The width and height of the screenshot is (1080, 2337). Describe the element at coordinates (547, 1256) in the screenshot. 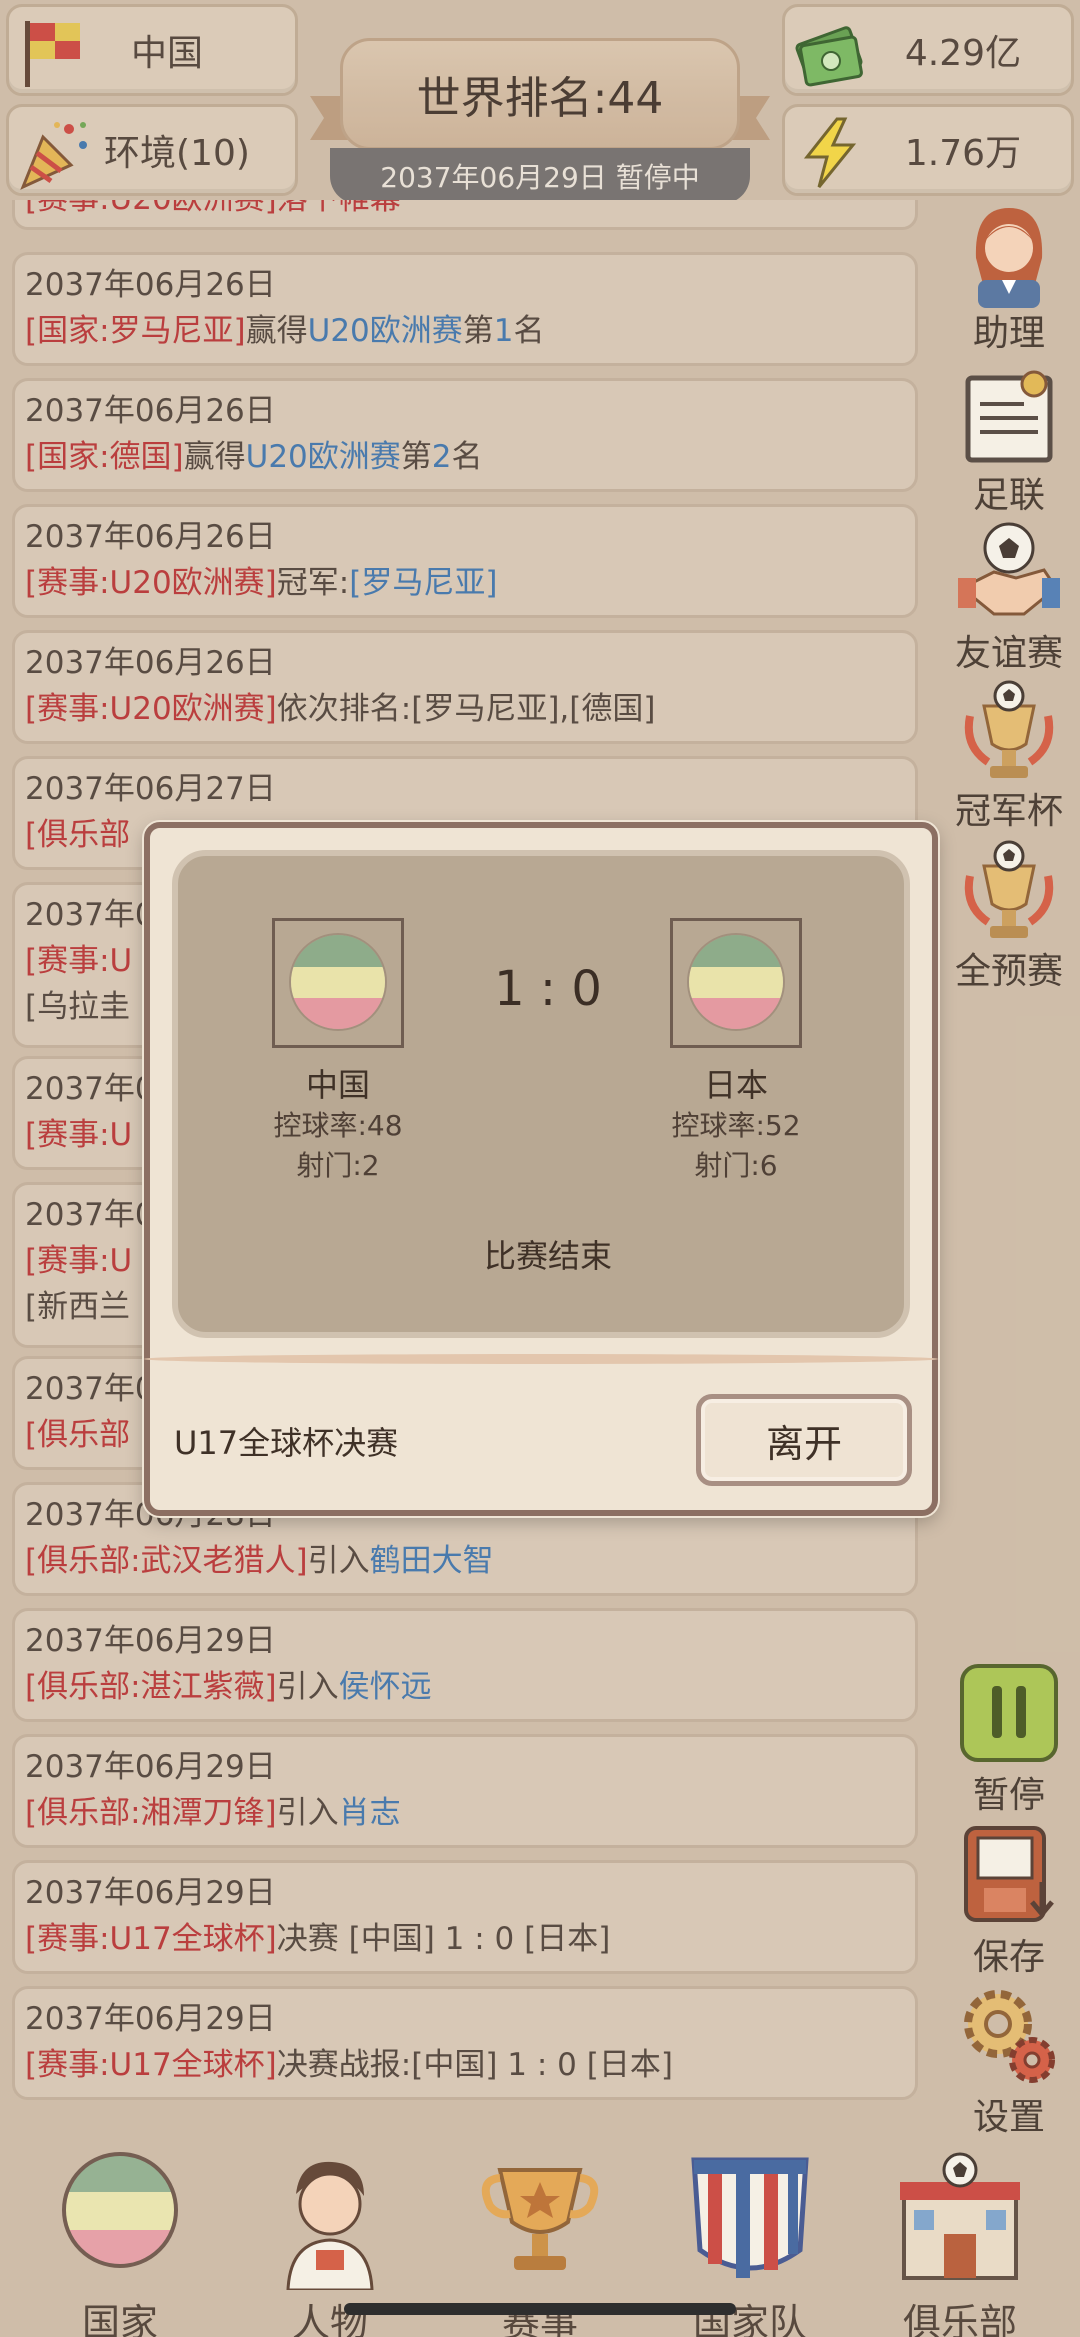

I see `match-status: 比赛结束` at that location.